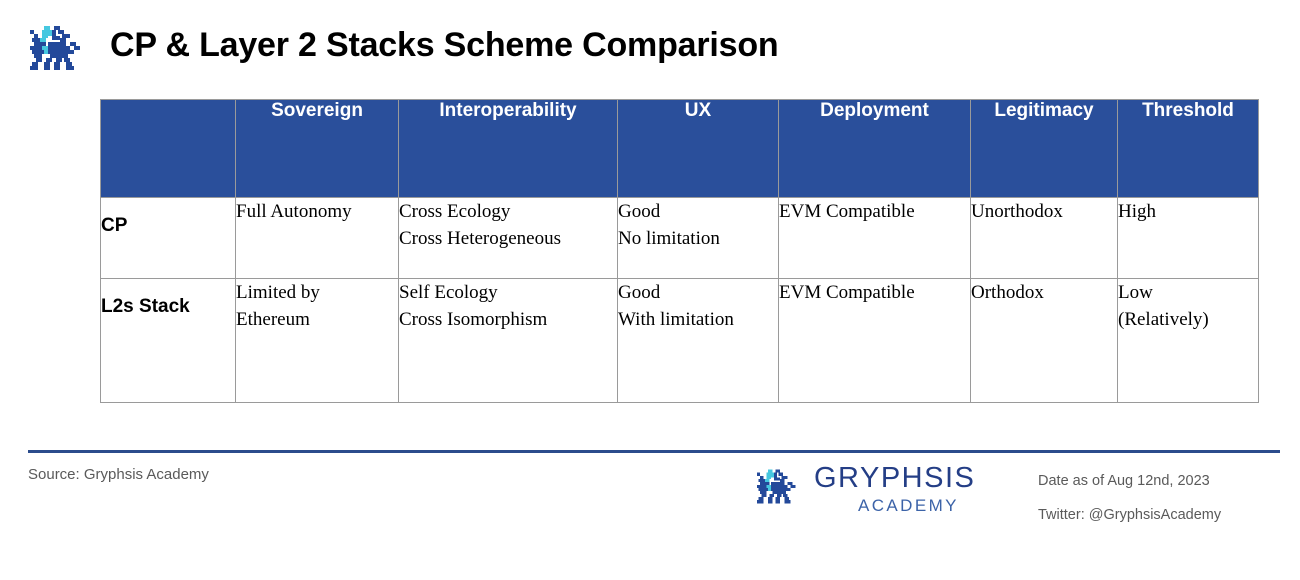 The image size is (1300, 580). What do you see at coordinates (1188, 340) in the screenshot?
I see `cell-l2-threshold: Low (Relatively)` at bounding box center [1188, 340].